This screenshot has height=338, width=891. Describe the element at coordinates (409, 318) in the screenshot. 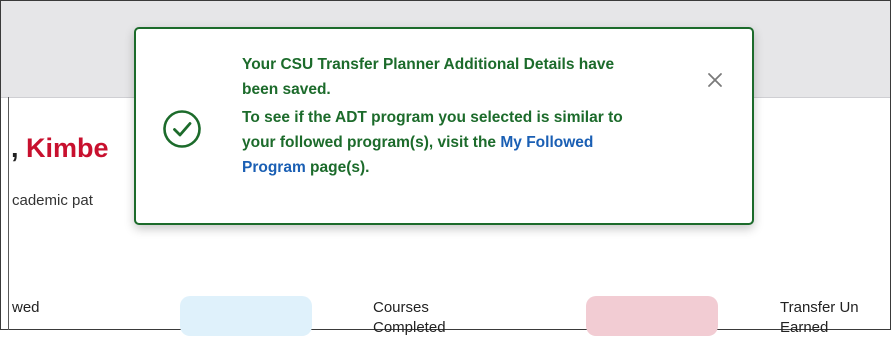

I see `stat-label-courses: Courses Completed` at that location.